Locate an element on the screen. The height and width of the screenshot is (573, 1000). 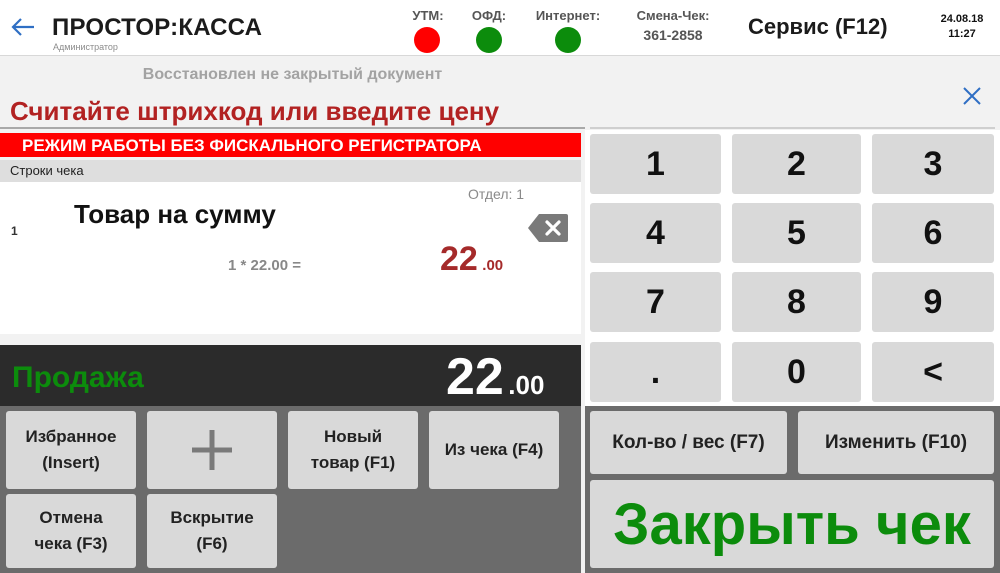
new-item-label-1: Новый is located at coordinates (353, 436).